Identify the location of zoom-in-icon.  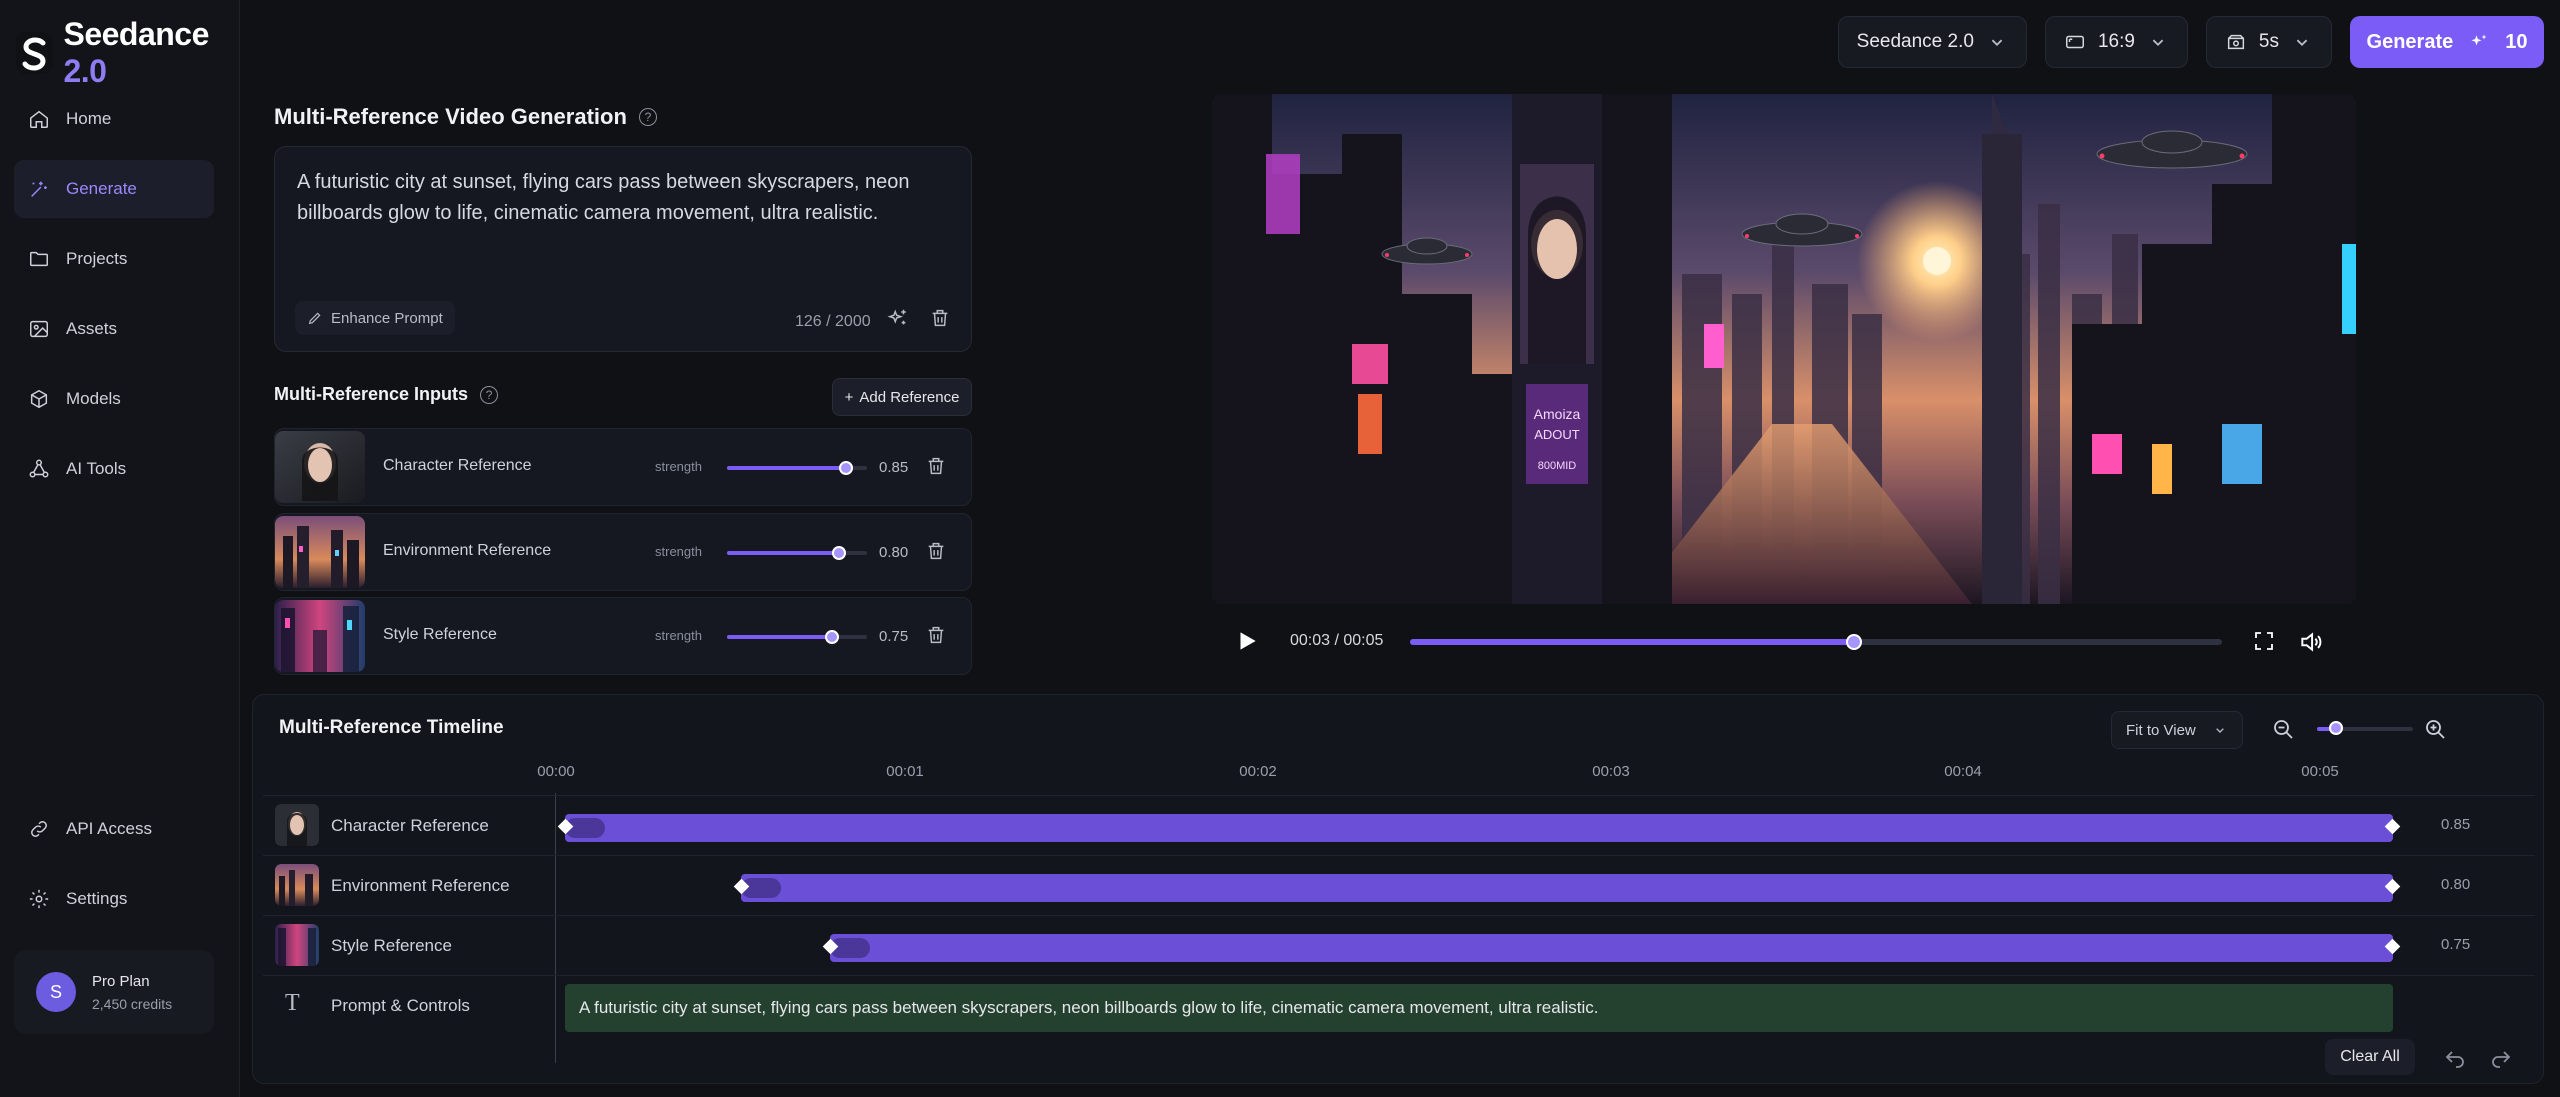
(2435, 729).